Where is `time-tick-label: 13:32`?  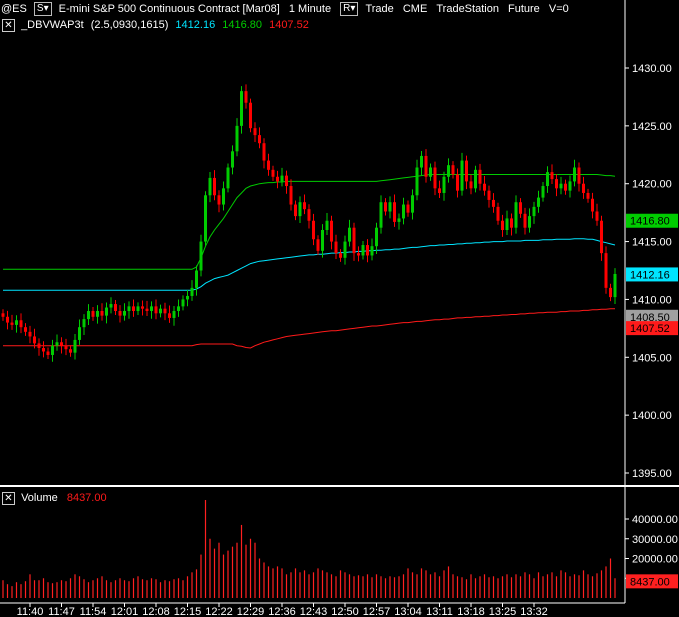
time-tick-label: 13:32 is located at coordinates (534, 611).